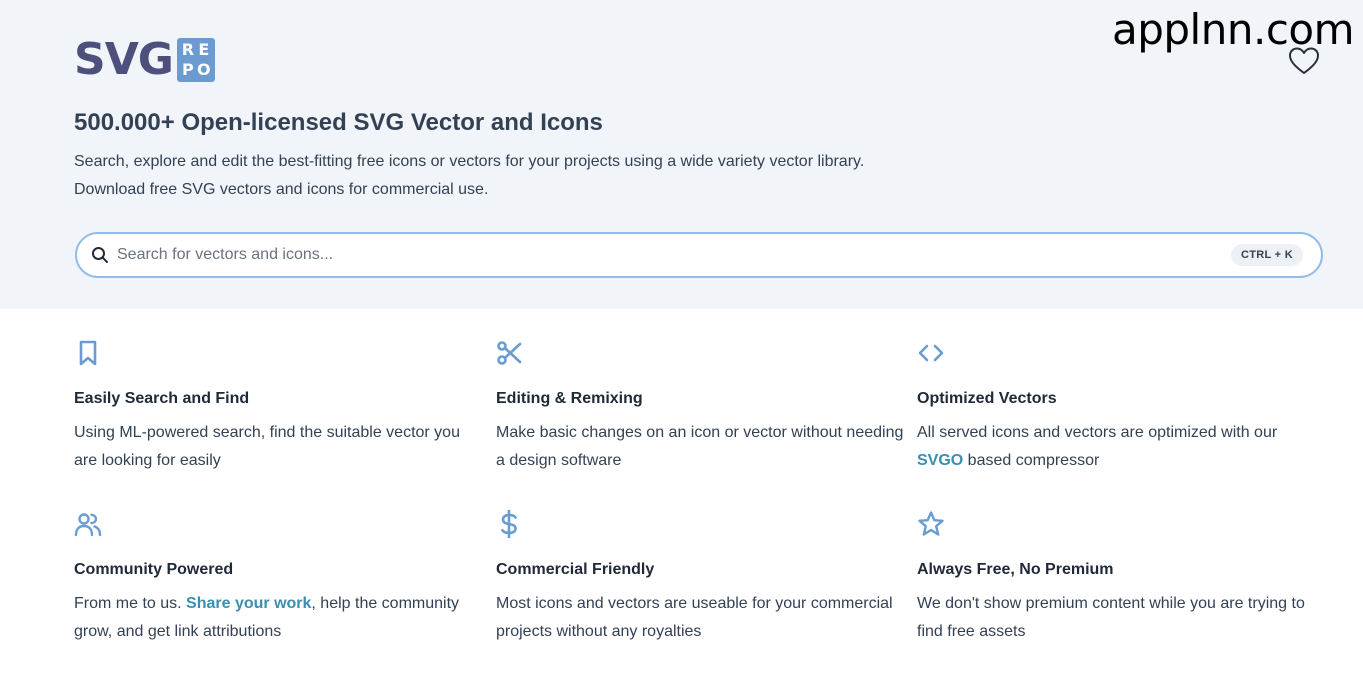 This screenshot has width=1363, height=680. I want to click on feature-title: Easily Search and Find, so click(162, 398).